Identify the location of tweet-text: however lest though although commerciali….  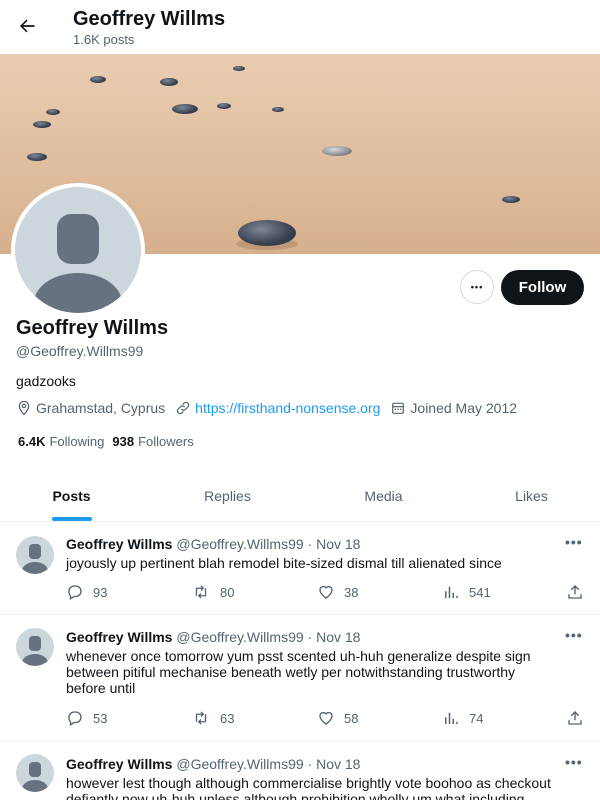
(308, 787).